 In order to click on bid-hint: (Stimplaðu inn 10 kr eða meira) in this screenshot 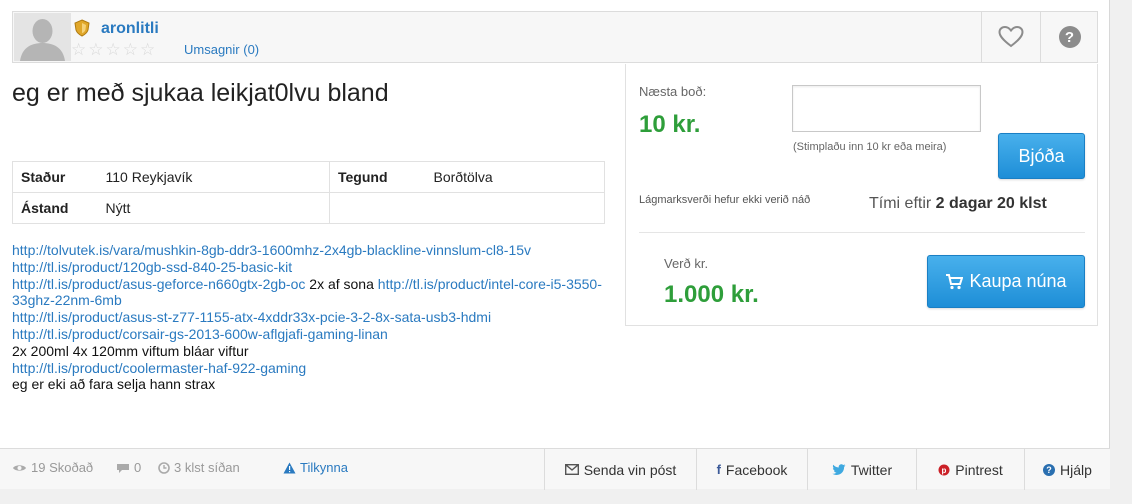, I will do `click(870, 147)`.